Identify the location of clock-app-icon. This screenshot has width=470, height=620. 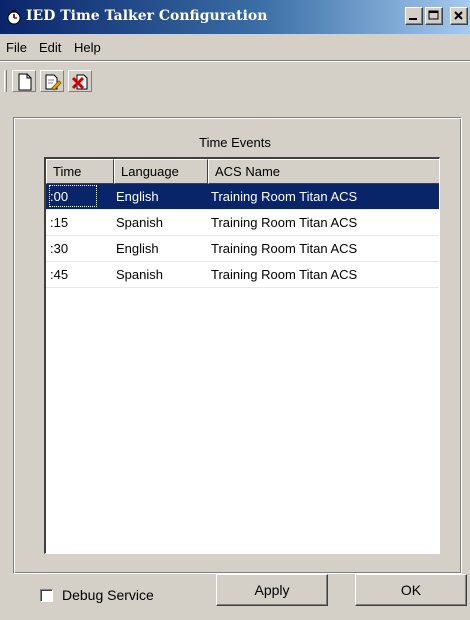
(14, 17).